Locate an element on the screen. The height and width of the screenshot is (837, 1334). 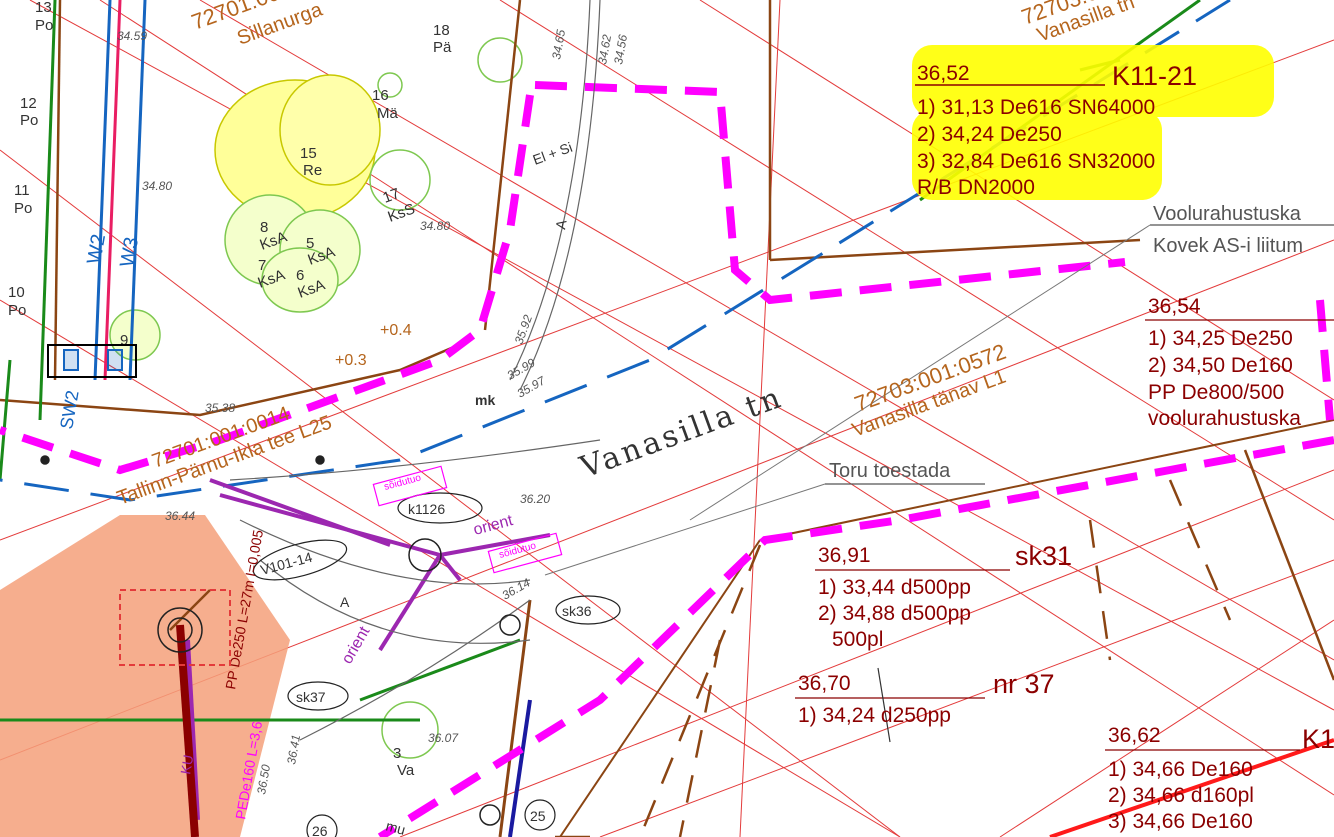
toru-label: Toru toestada is located at coordinates (890, 471).